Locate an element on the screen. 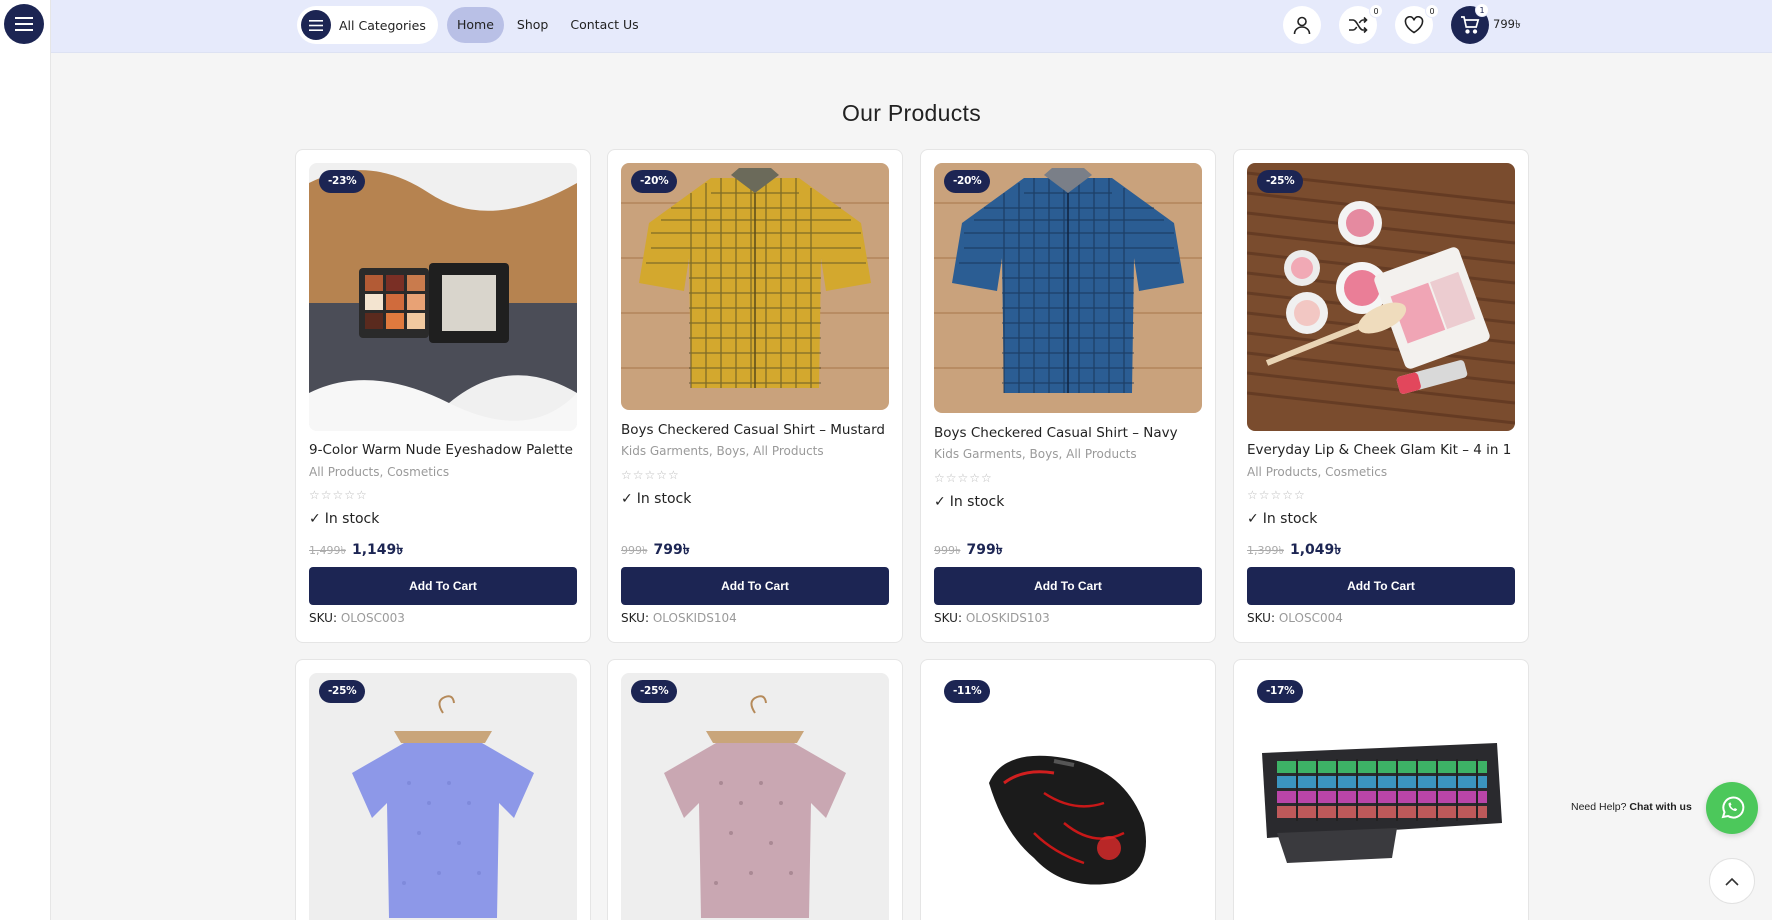 The image size is (1772, 920). chat-with-us-link: Chat with us is located at coordinates (1660, 807).